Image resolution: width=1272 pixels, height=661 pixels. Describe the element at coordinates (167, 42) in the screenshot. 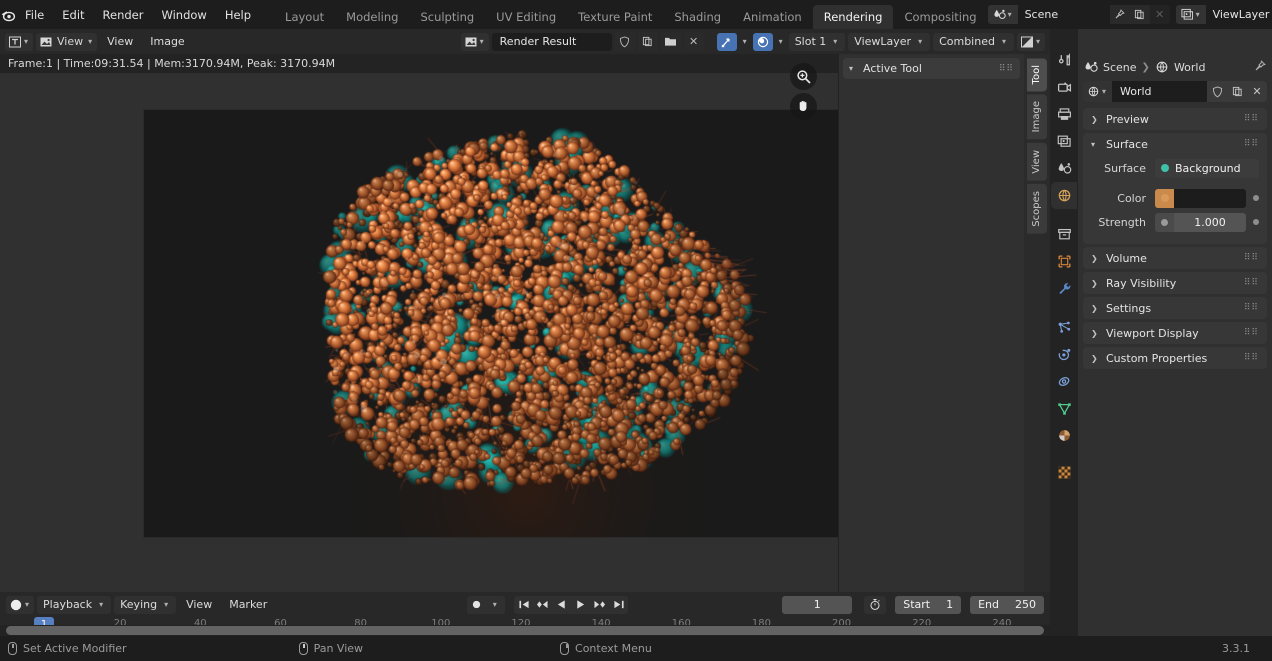

I see `menu-image: Image` at that location.